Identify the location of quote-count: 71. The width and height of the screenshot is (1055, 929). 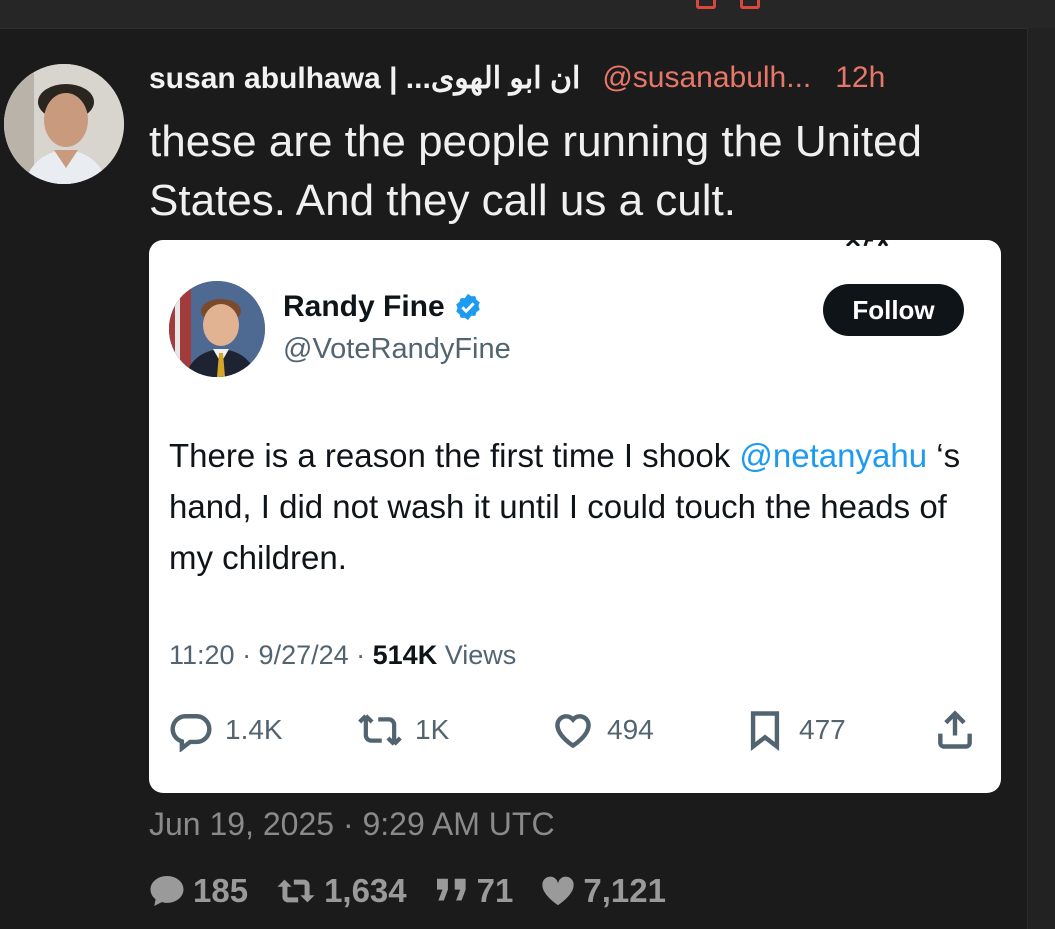
(495, 890).